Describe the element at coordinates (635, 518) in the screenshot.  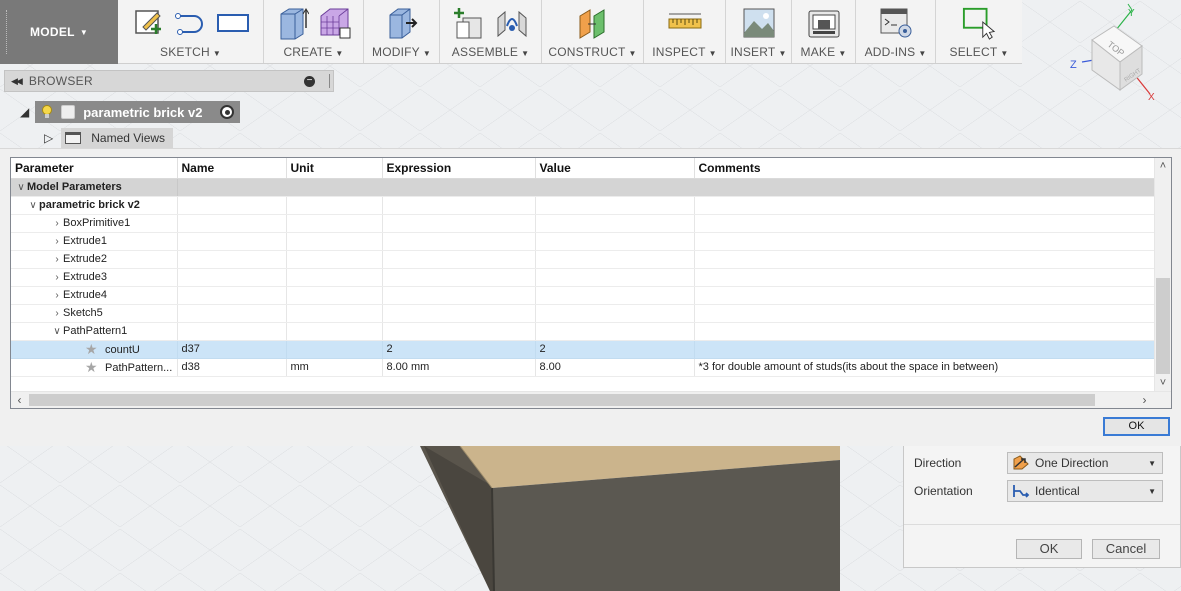
I see `brick-3d-model` at that location.